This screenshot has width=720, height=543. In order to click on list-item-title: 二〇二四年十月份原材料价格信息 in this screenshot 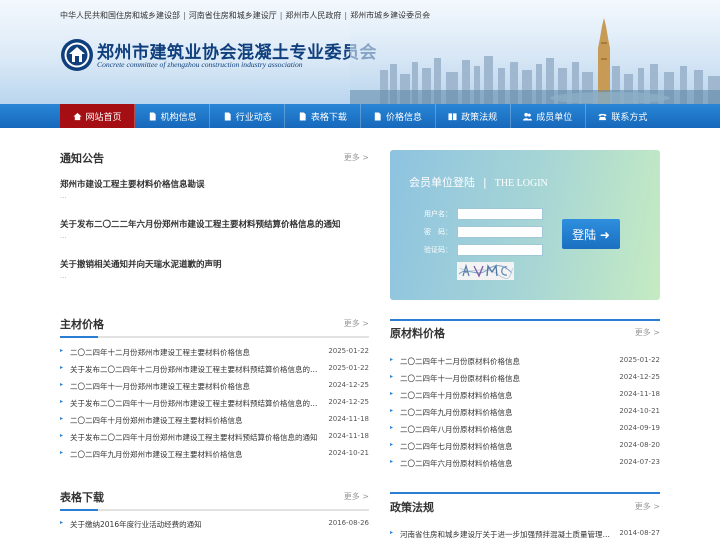, I will do `click(505, 395)`.